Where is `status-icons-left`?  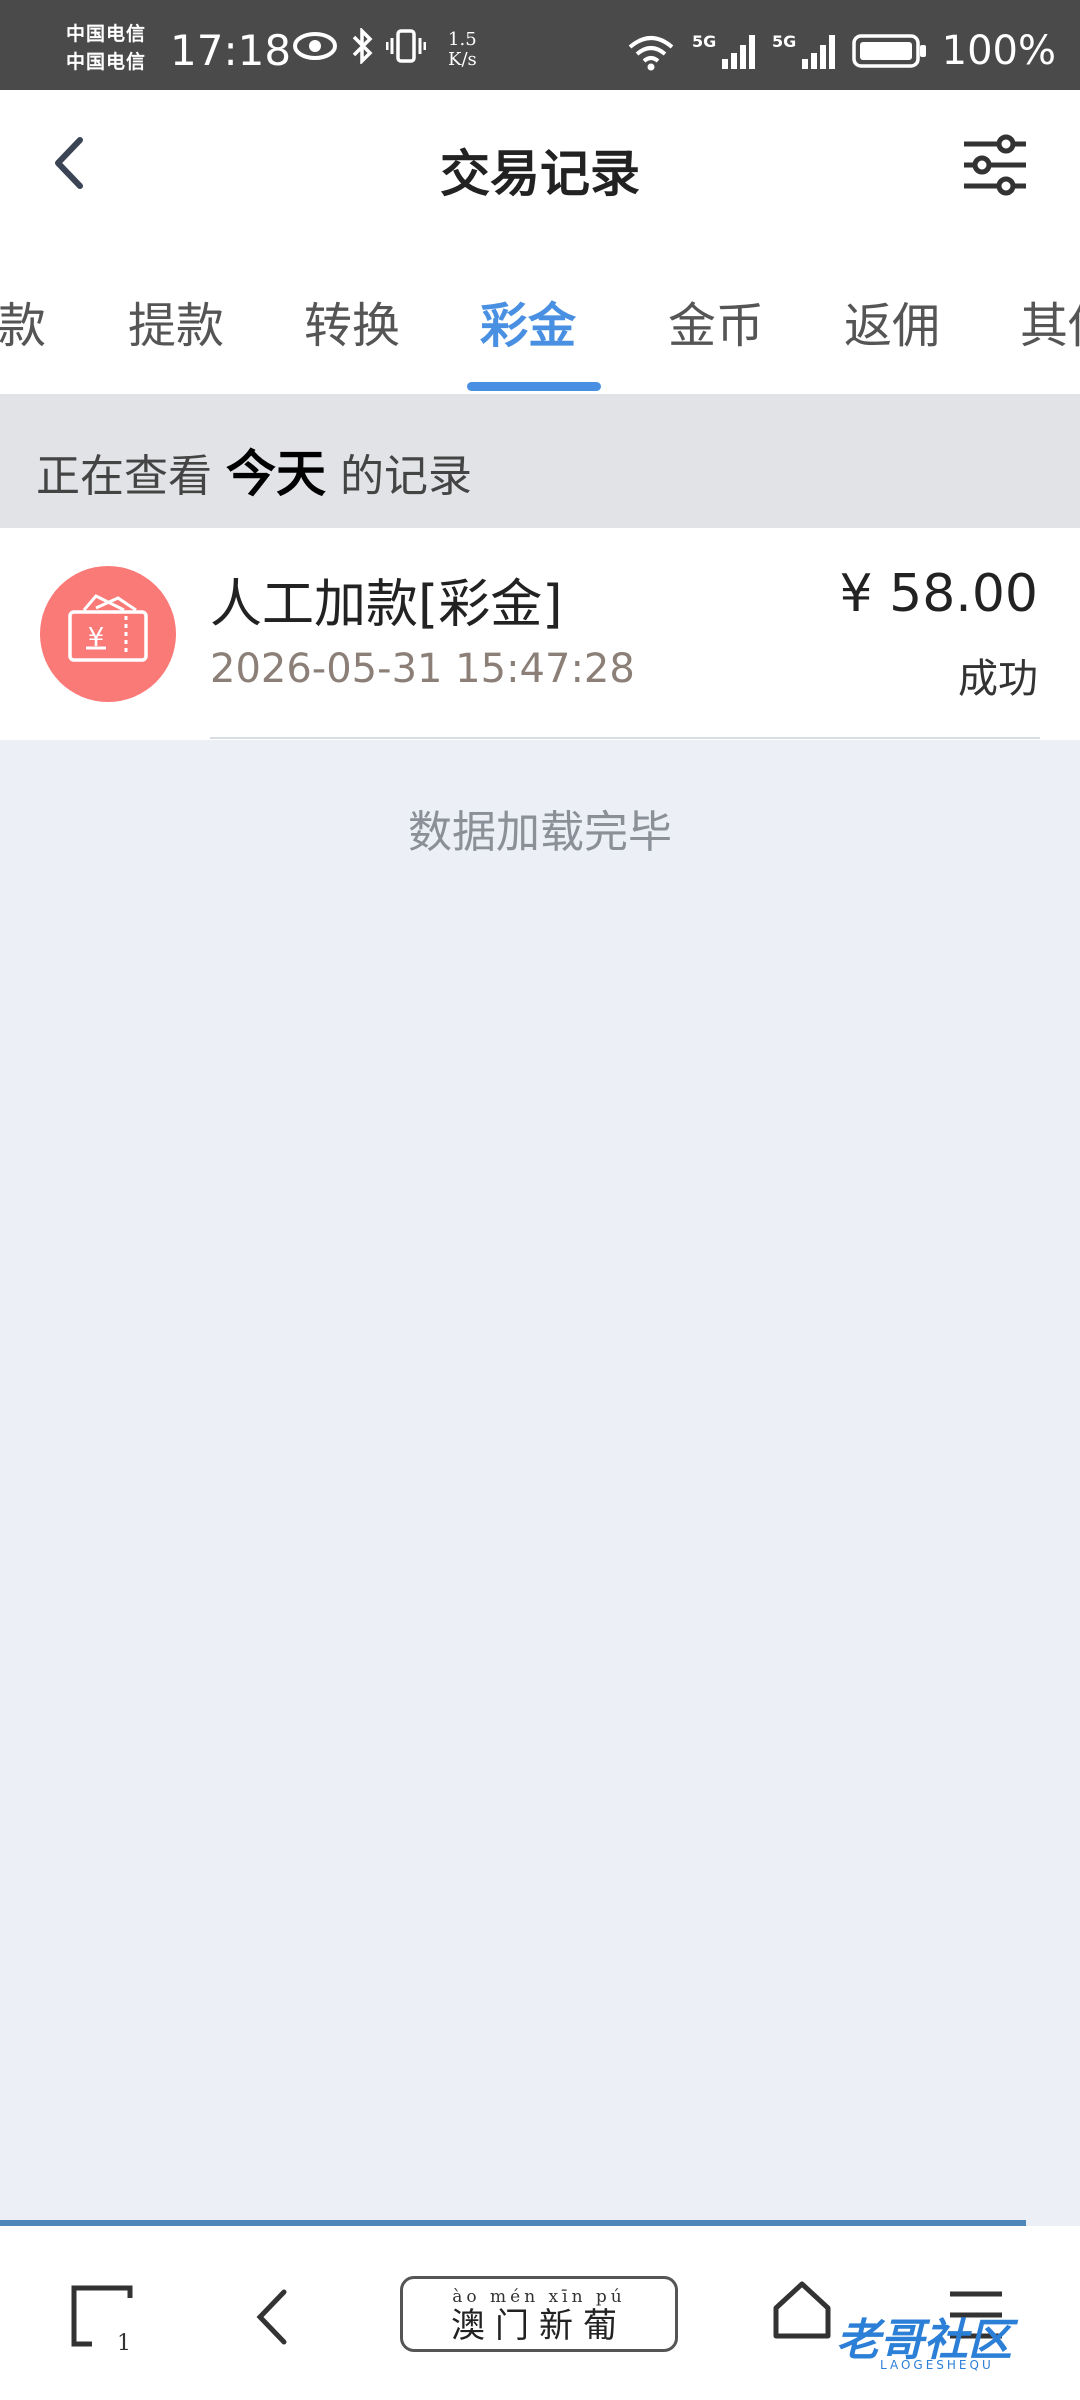
status-icons-left is located at coordinates (359, 46).